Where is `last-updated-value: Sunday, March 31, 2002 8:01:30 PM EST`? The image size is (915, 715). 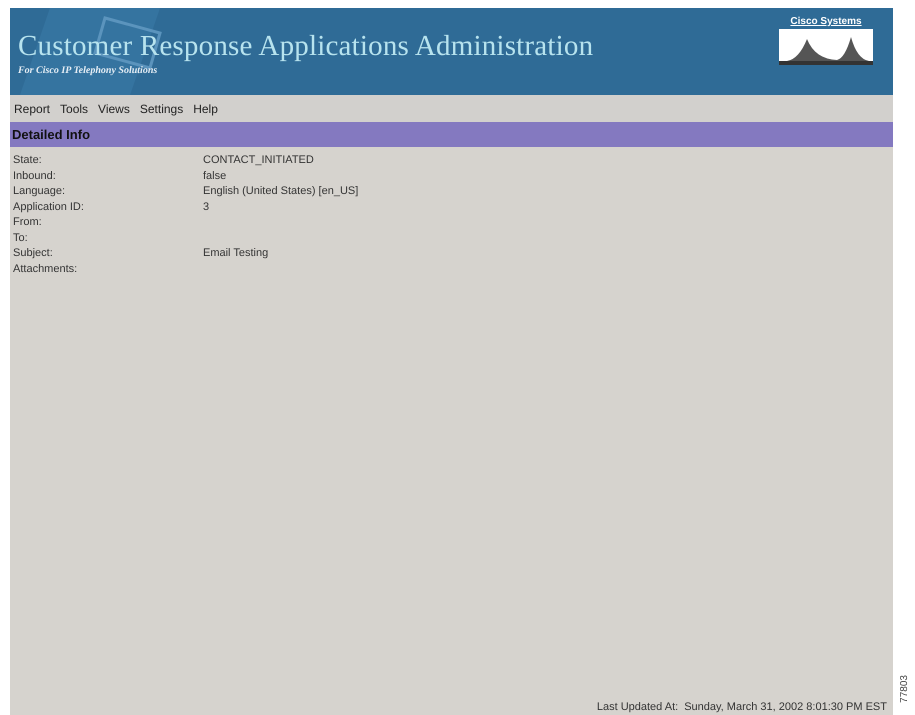
last-updated-value: Sunday, March 31, 2002 8:01:30 PM EST is located at coordinates (785, 707).